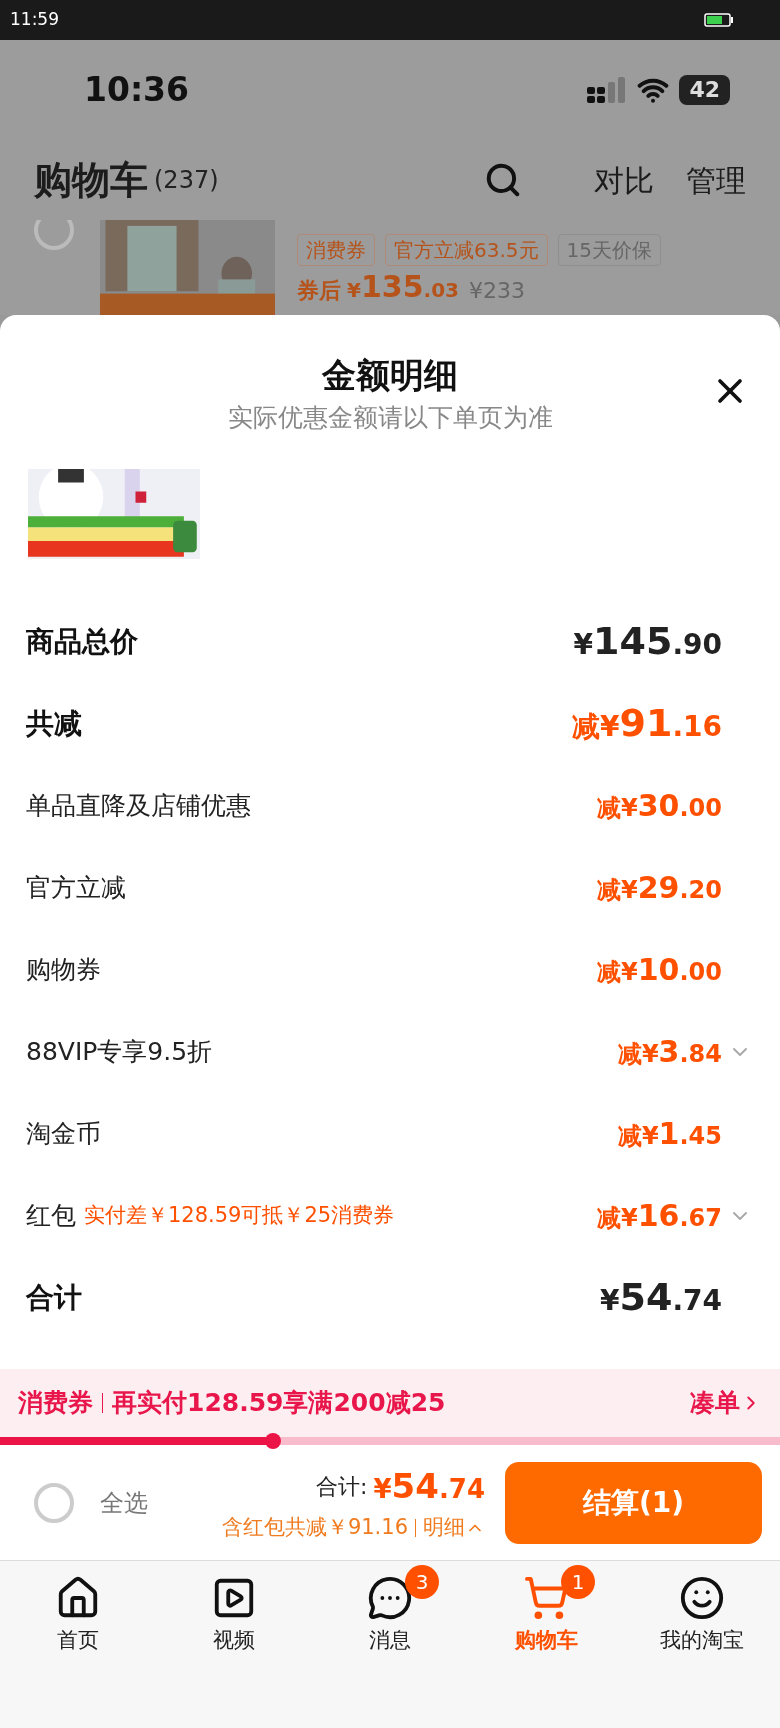 This screenshot has width=780, height=1728. What do you see at coordinates (702, 1598) in the screenshot?
I see `smile-icon` at bounding box center [702, 1598].